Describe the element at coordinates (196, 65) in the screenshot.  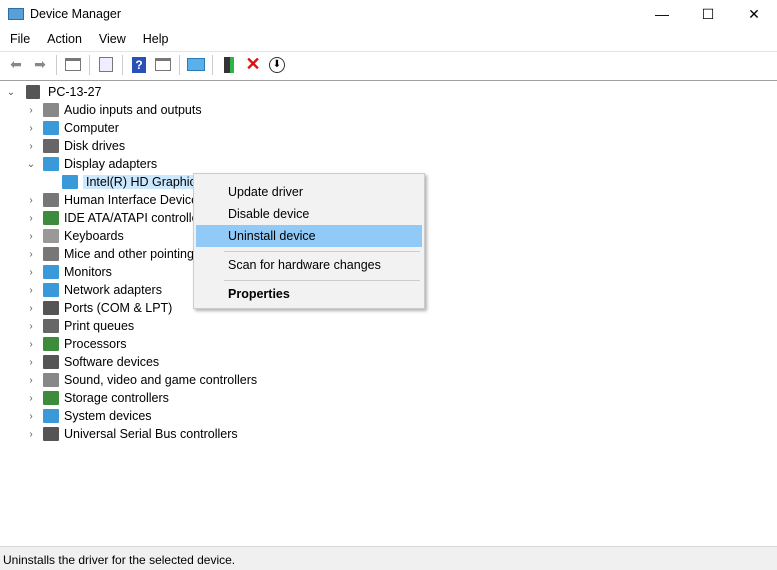
I see `scan-hardware-icon` at that location.